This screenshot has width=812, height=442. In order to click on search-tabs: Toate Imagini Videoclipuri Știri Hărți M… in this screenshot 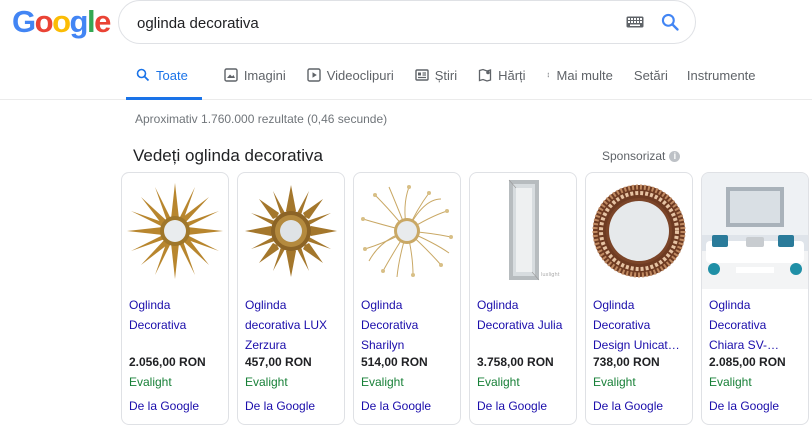, I will do `click(450, 79)`.